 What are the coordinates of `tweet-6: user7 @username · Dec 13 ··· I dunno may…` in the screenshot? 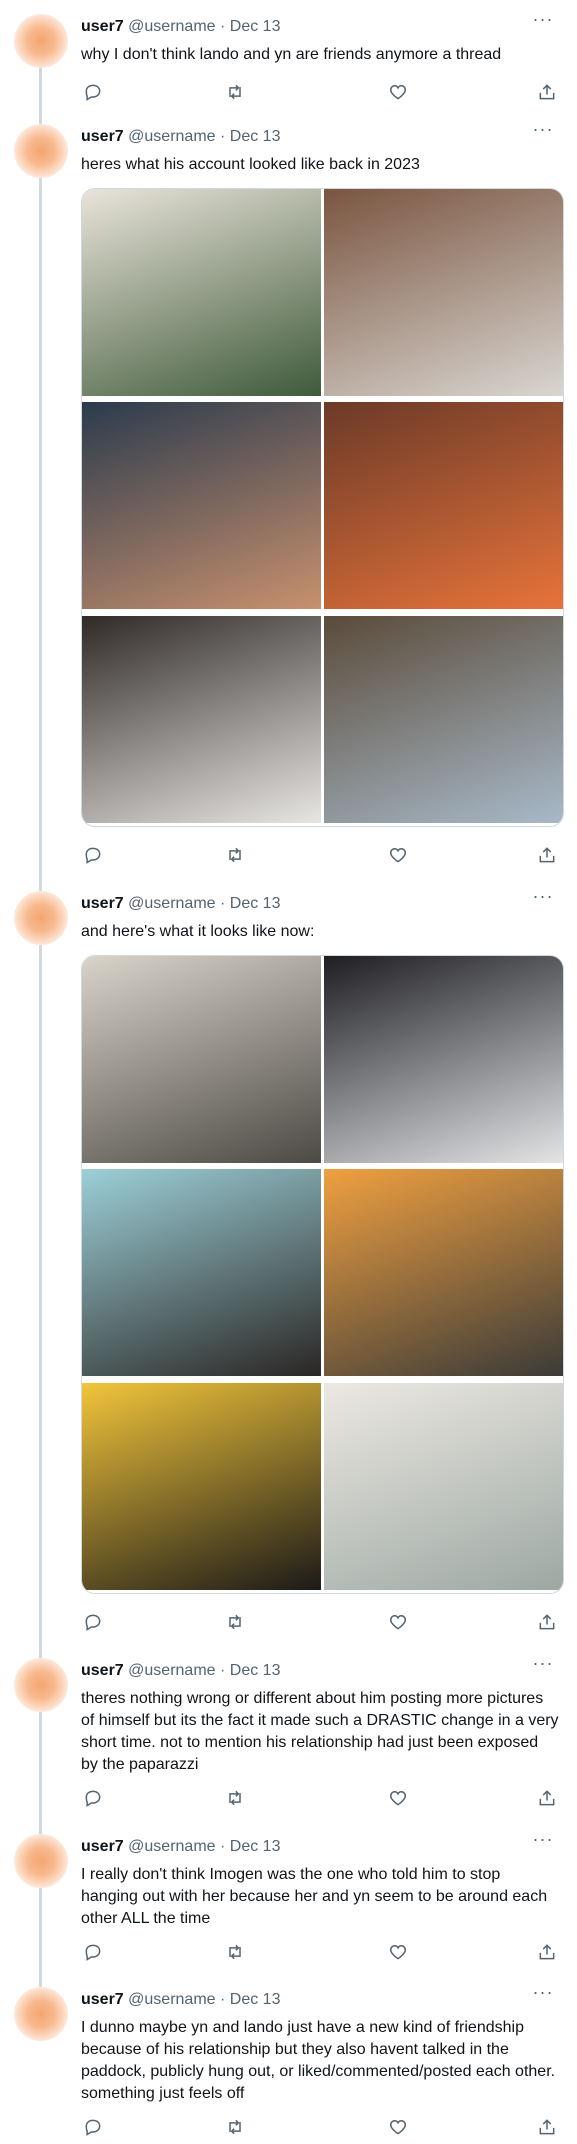 It's located at (288, 2057).